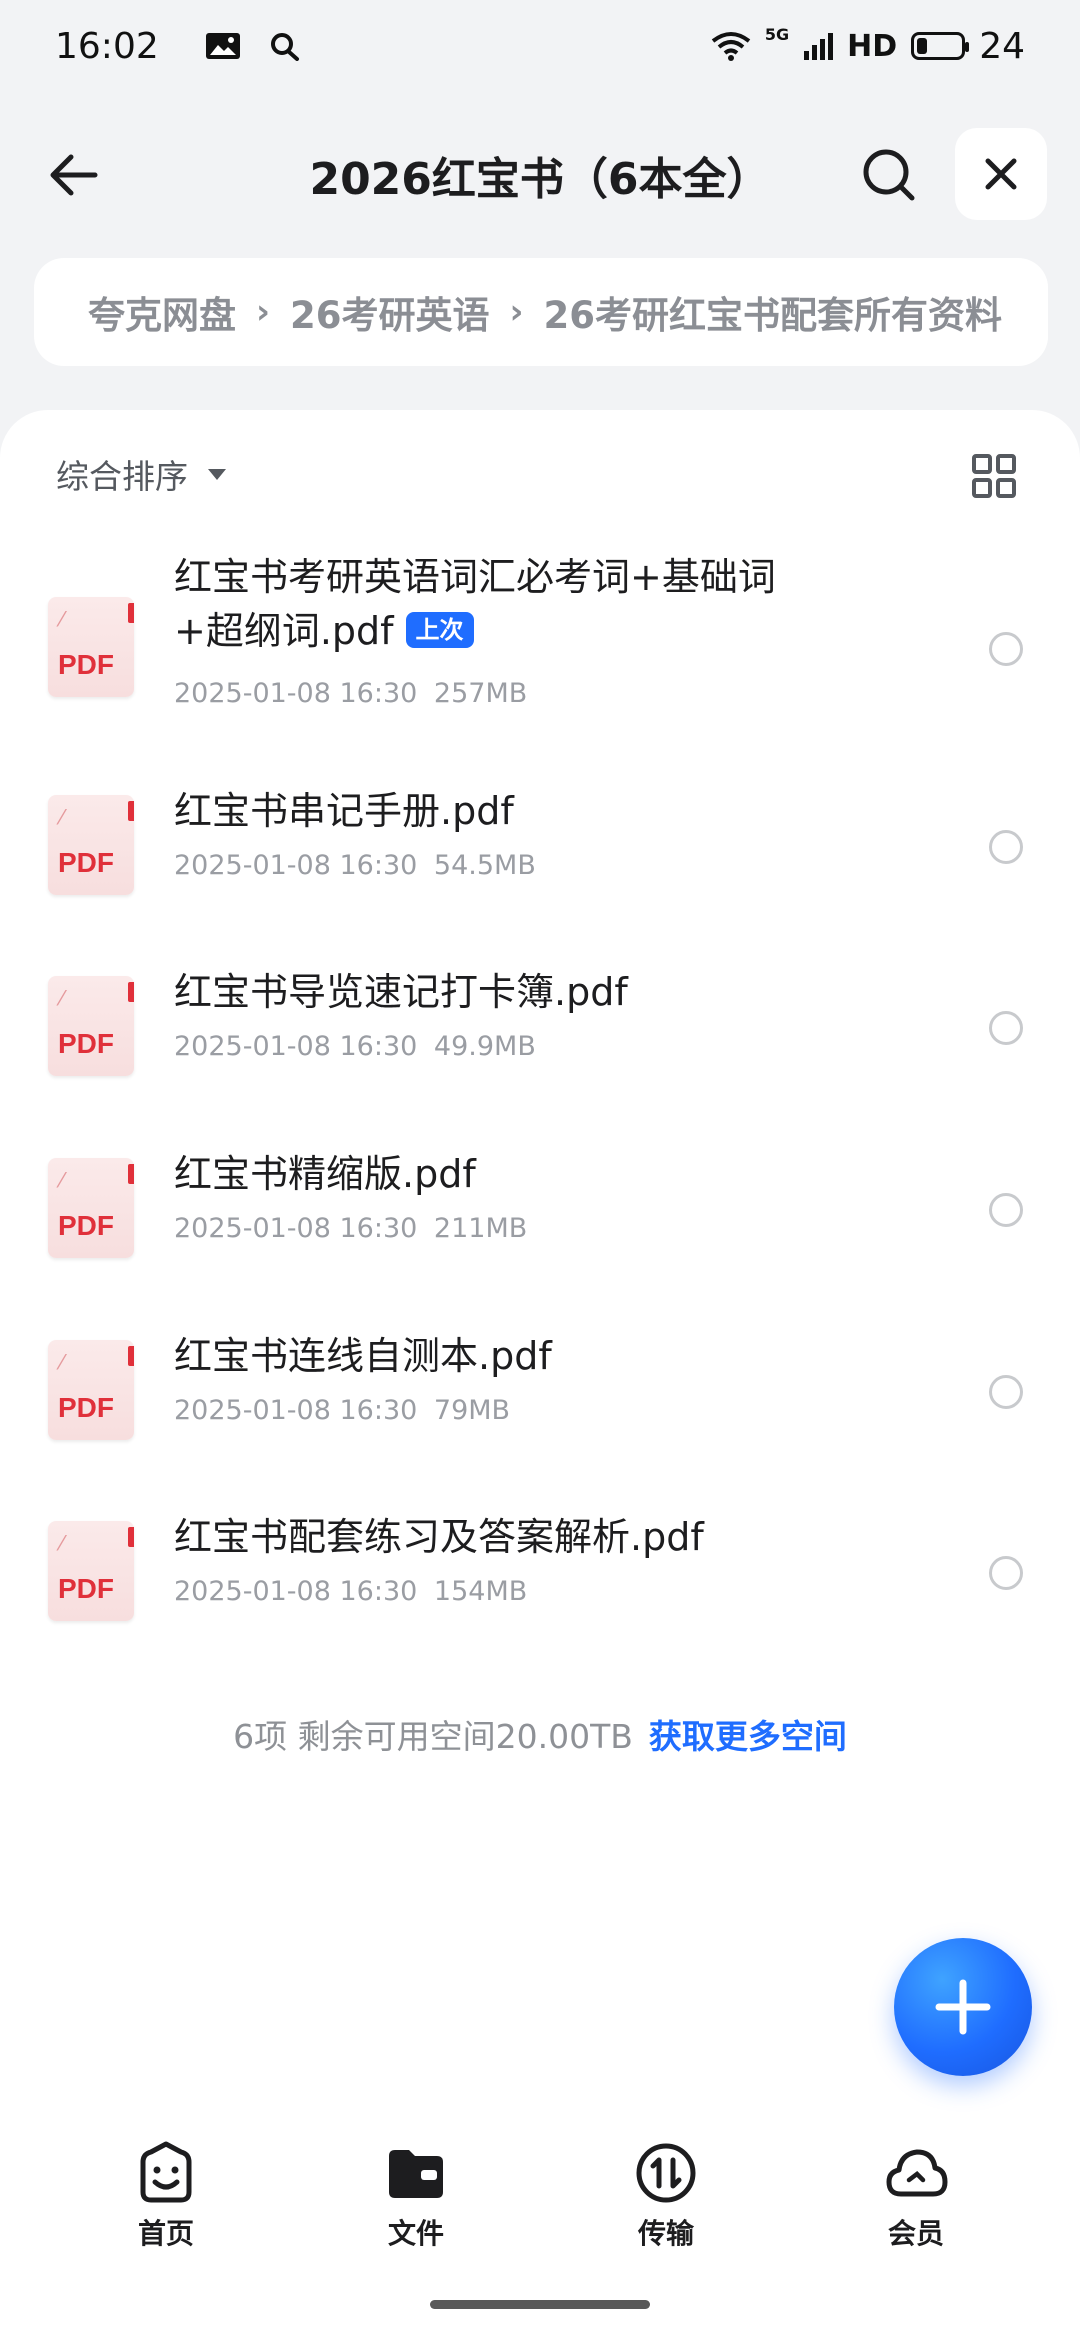  I want to click on file-size: 154MB, so click(480, 1591).